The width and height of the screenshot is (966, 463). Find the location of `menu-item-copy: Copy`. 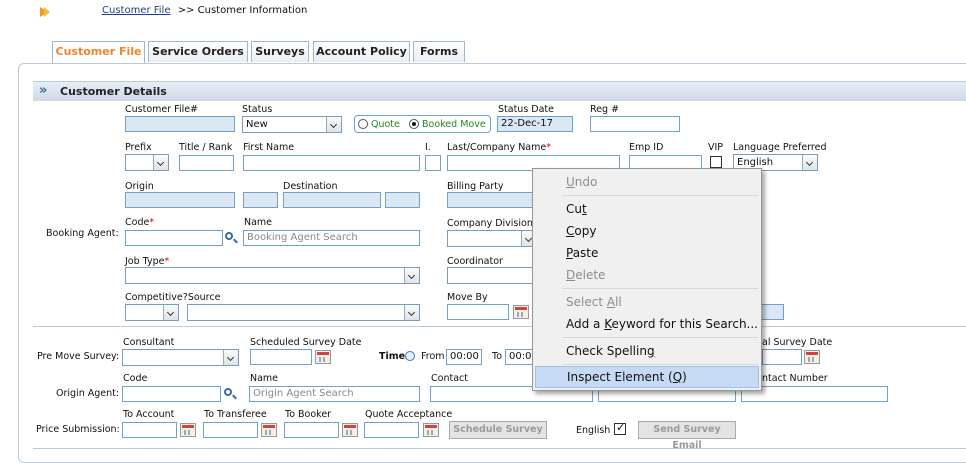

menu-item-copy: Copy is located at coordinates (647, 231).